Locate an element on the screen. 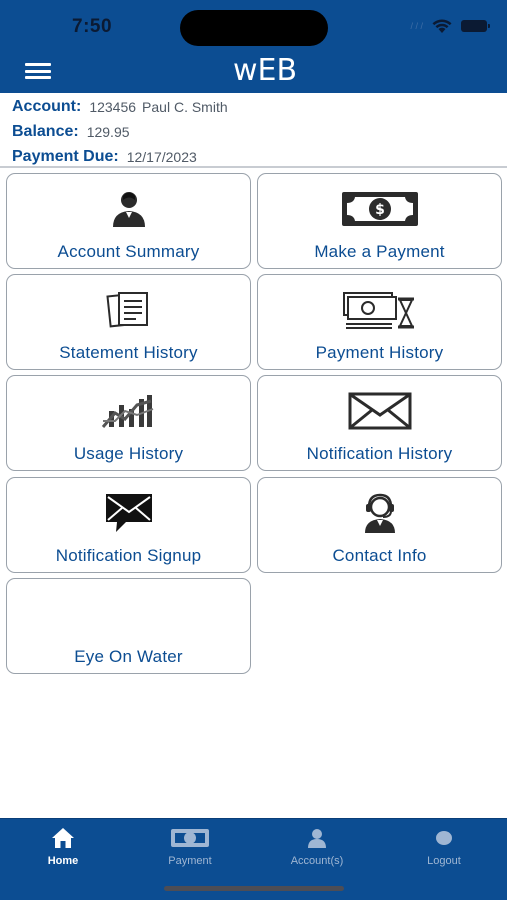  user-icon is located at coordinates (317, 838).